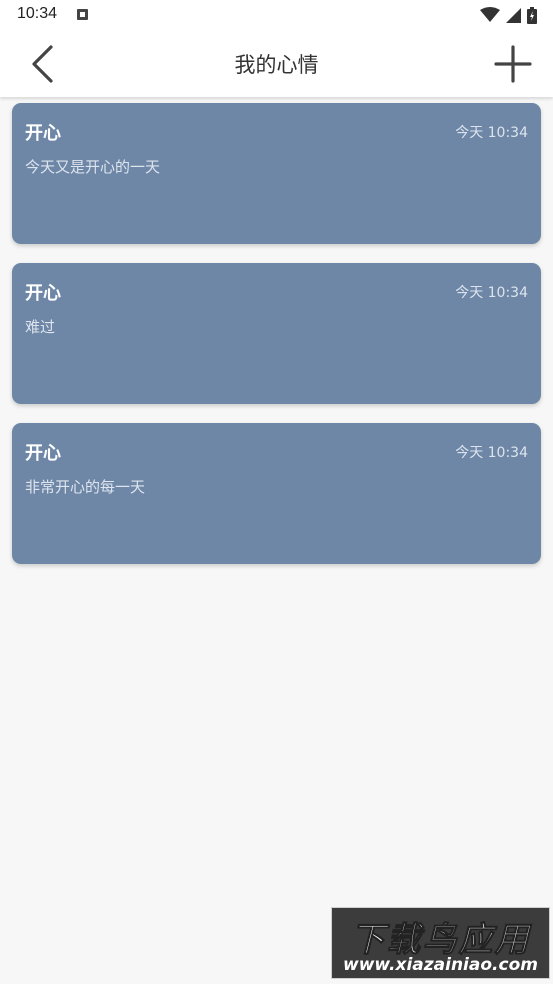 This screenshot has width=553, height=984. What do you see at coordinates (440, 965) in the screenshot?
I see `watermark-url: www.xiazainiao.com` at bounding box center [440, 965].